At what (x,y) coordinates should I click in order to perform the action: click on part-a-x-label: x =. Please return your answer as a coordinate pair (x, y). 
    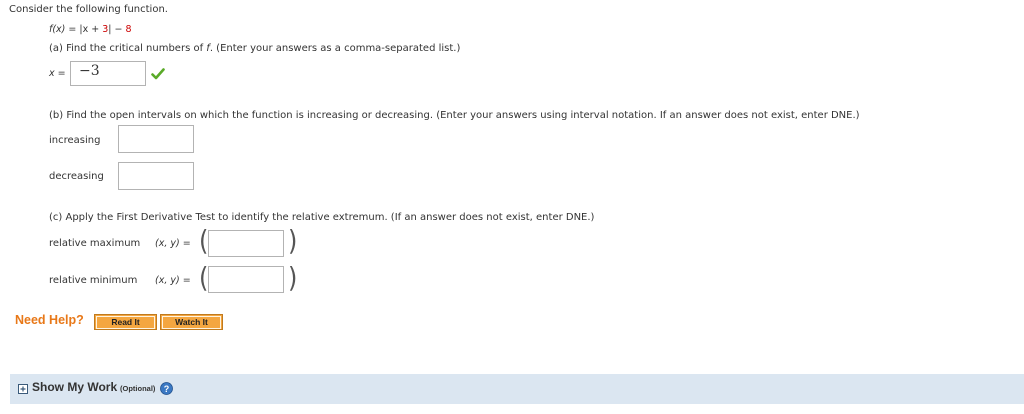
    Looking at the image, I should click on (57, 73).